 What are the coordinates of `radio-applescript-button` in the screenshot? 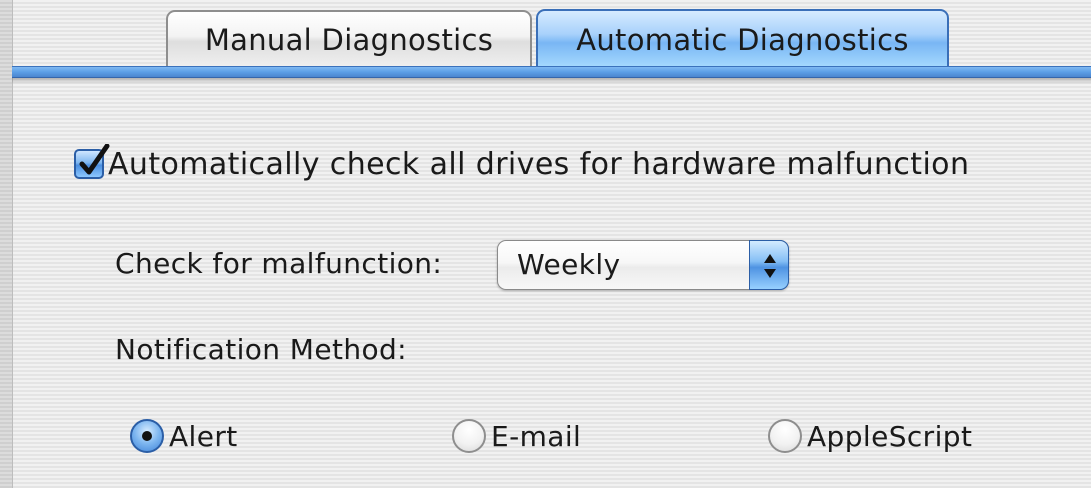 It's located at (785, 436).